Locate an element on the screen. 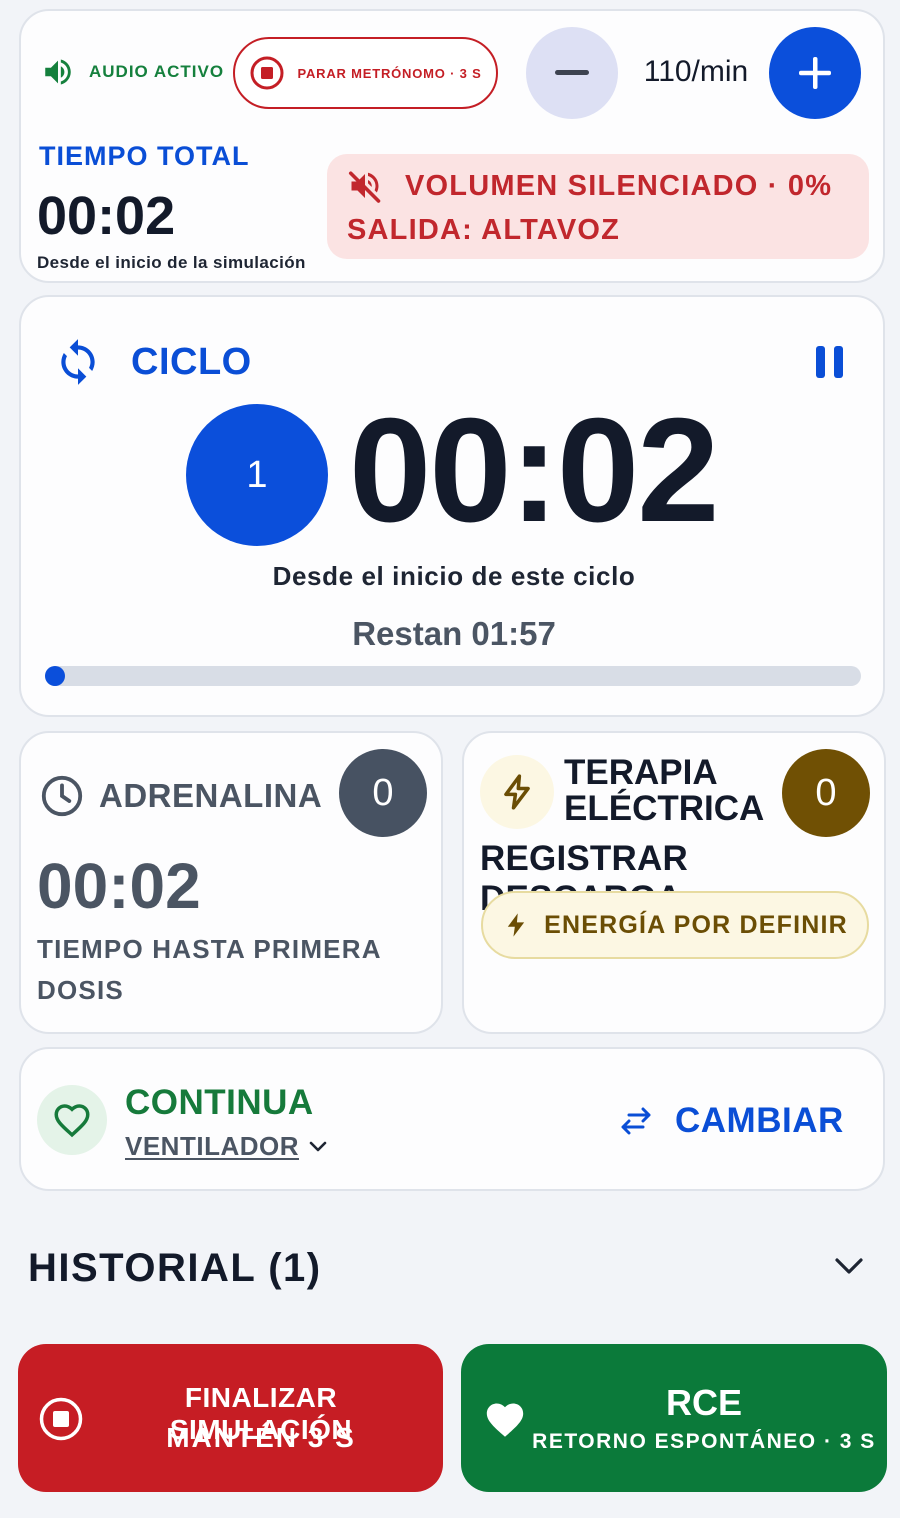  decrease-bpm-button is located at coordinates (572, 73).